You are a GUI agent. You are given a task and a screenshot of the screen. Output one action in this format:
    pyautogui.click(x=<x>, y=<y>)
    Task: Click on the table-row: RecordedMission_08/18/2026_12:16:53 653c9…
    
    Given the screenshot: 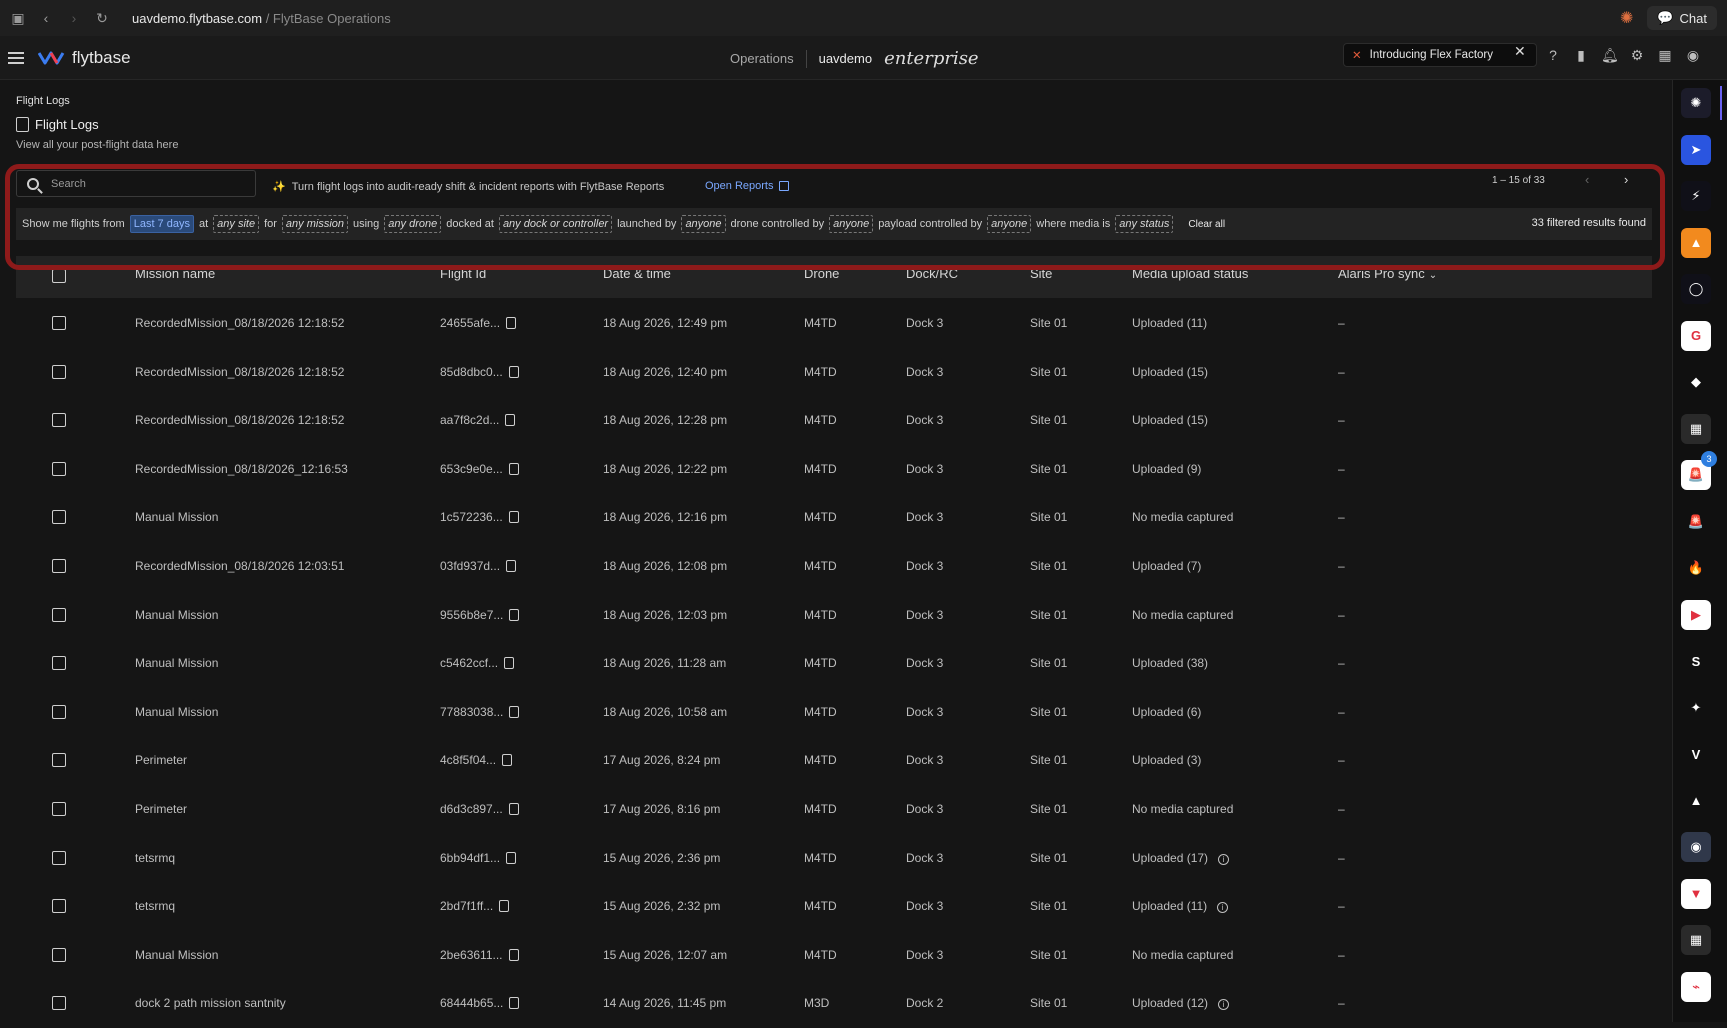 What is the action you would take?
    pyautogui.click(x=834, y=470)
    